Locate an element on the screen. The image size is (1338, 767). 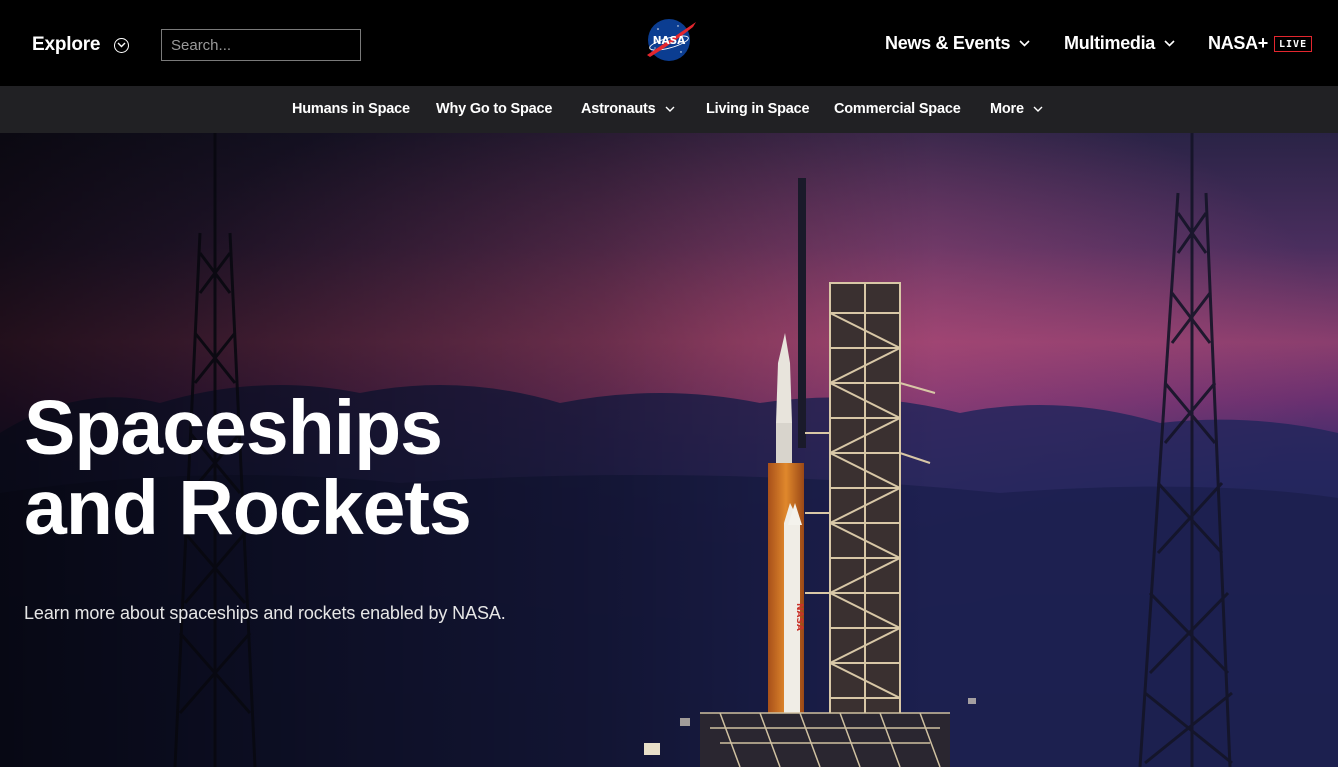
subnav-humans-in-space: Humans in Space is located at coordinates (351, 109).